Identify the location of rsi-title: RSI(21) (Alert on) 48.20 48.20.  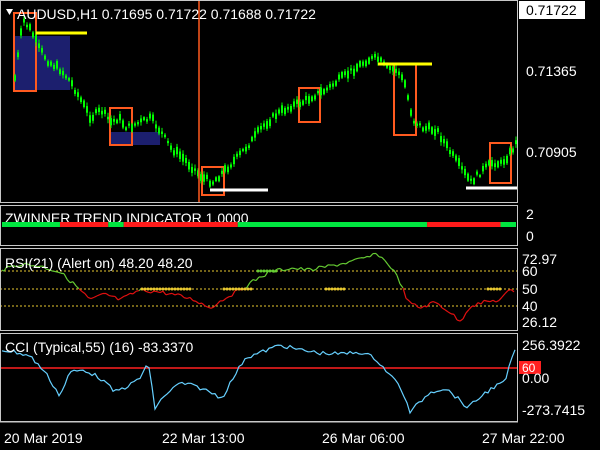
(99, 263).